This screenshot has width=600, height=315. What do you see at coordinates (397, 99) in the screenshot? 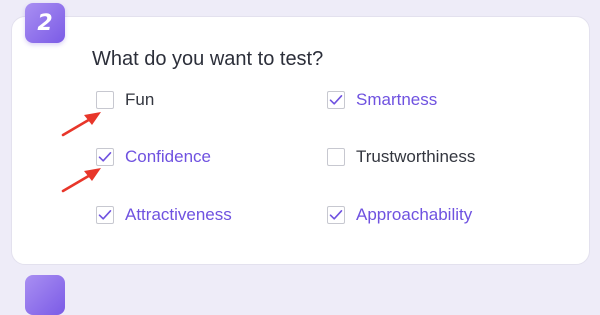
I see `option-label: Smartness` at bounding box center [397, 99].